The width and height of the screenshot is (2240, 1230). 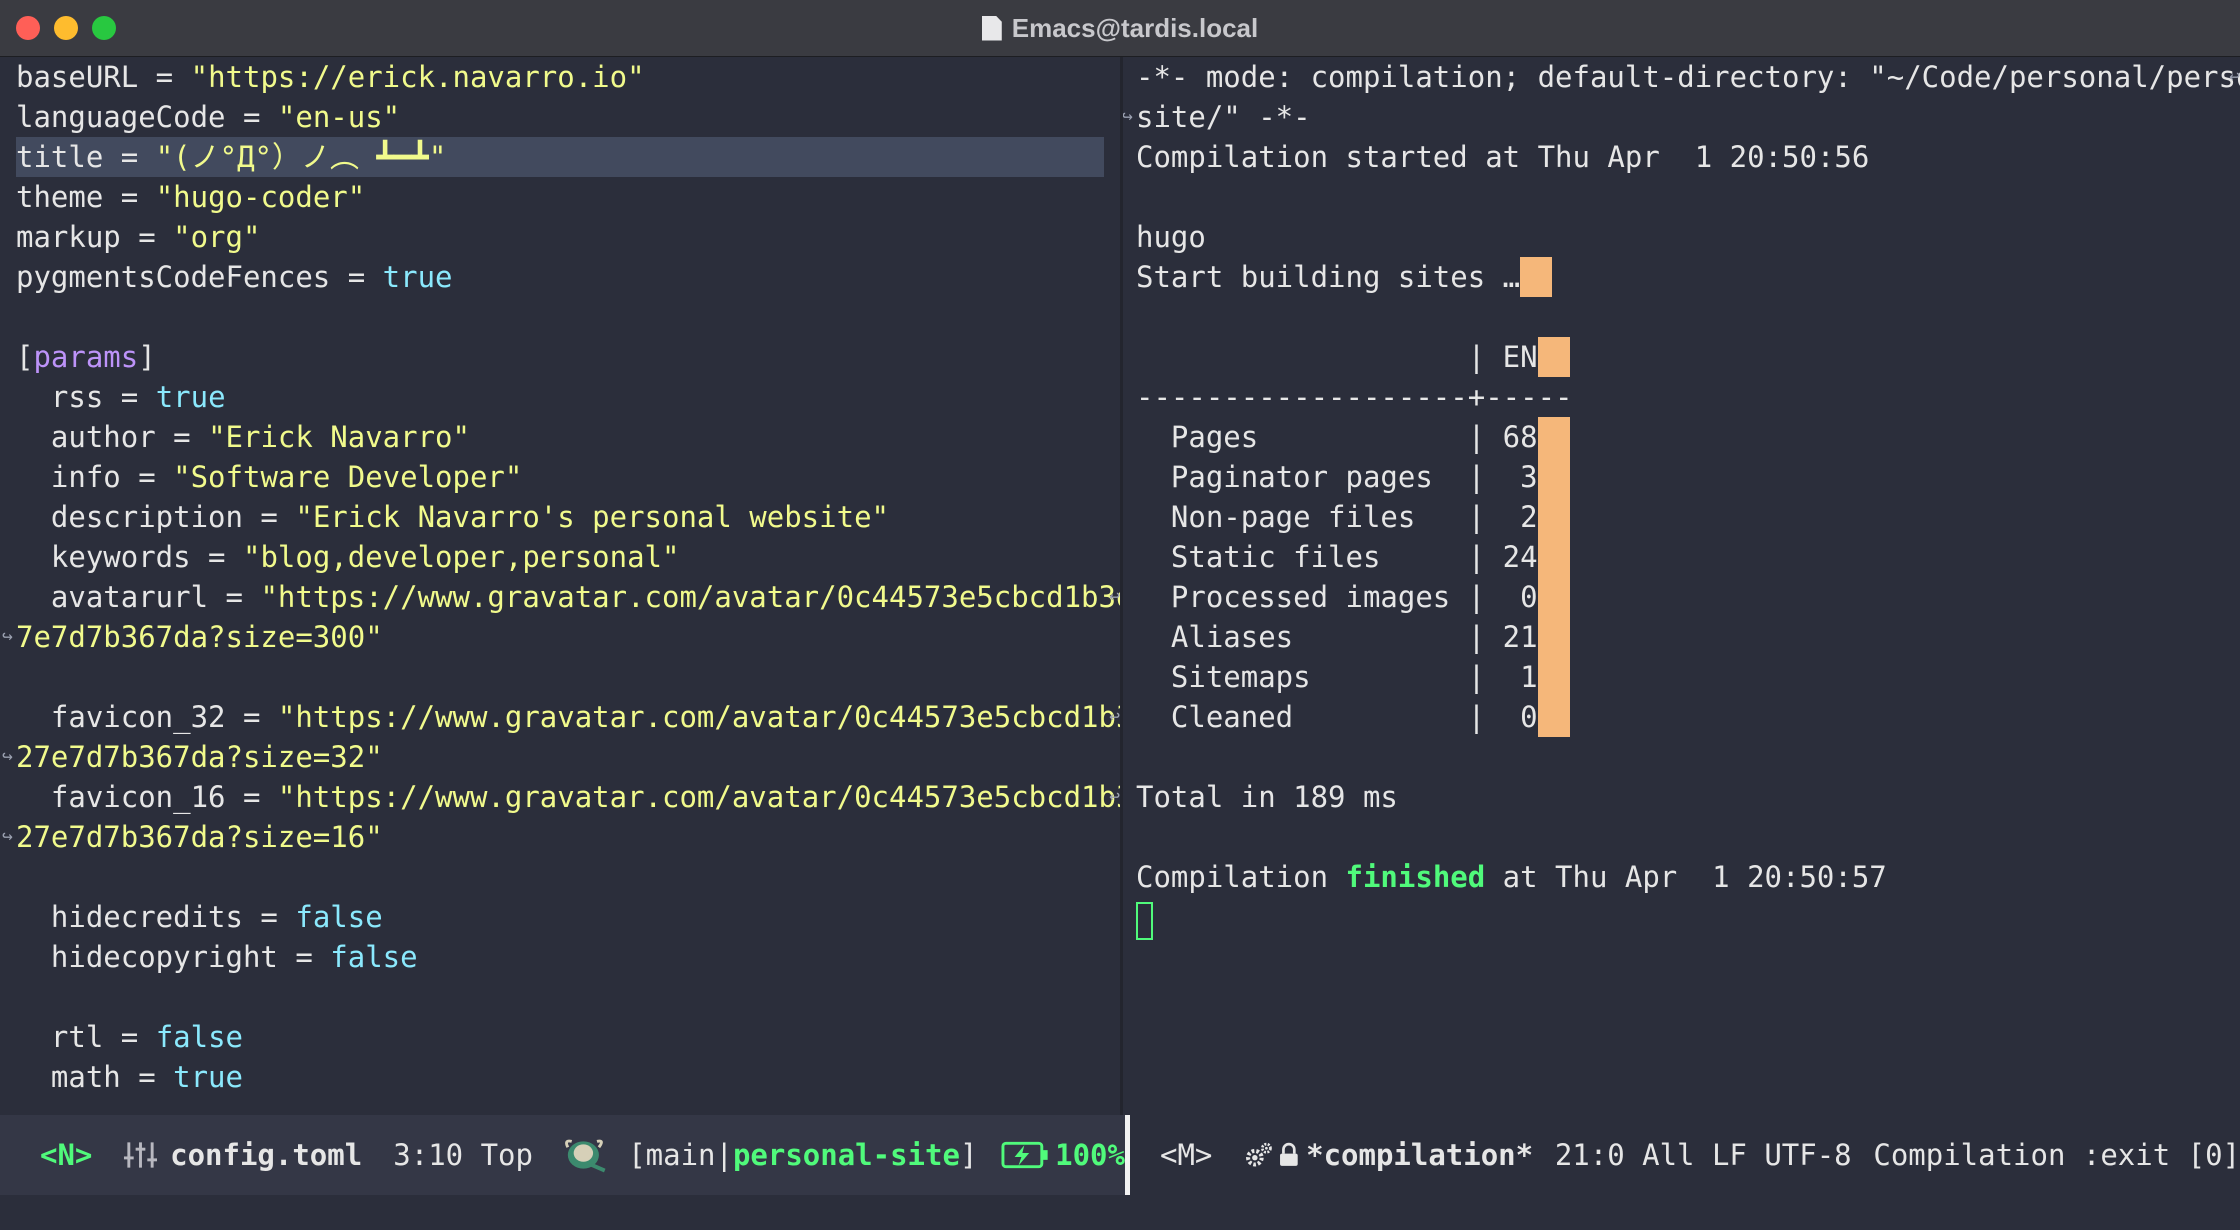 I want to click on buffer-line: -------------------+-----, so click(x=1688, y=397).